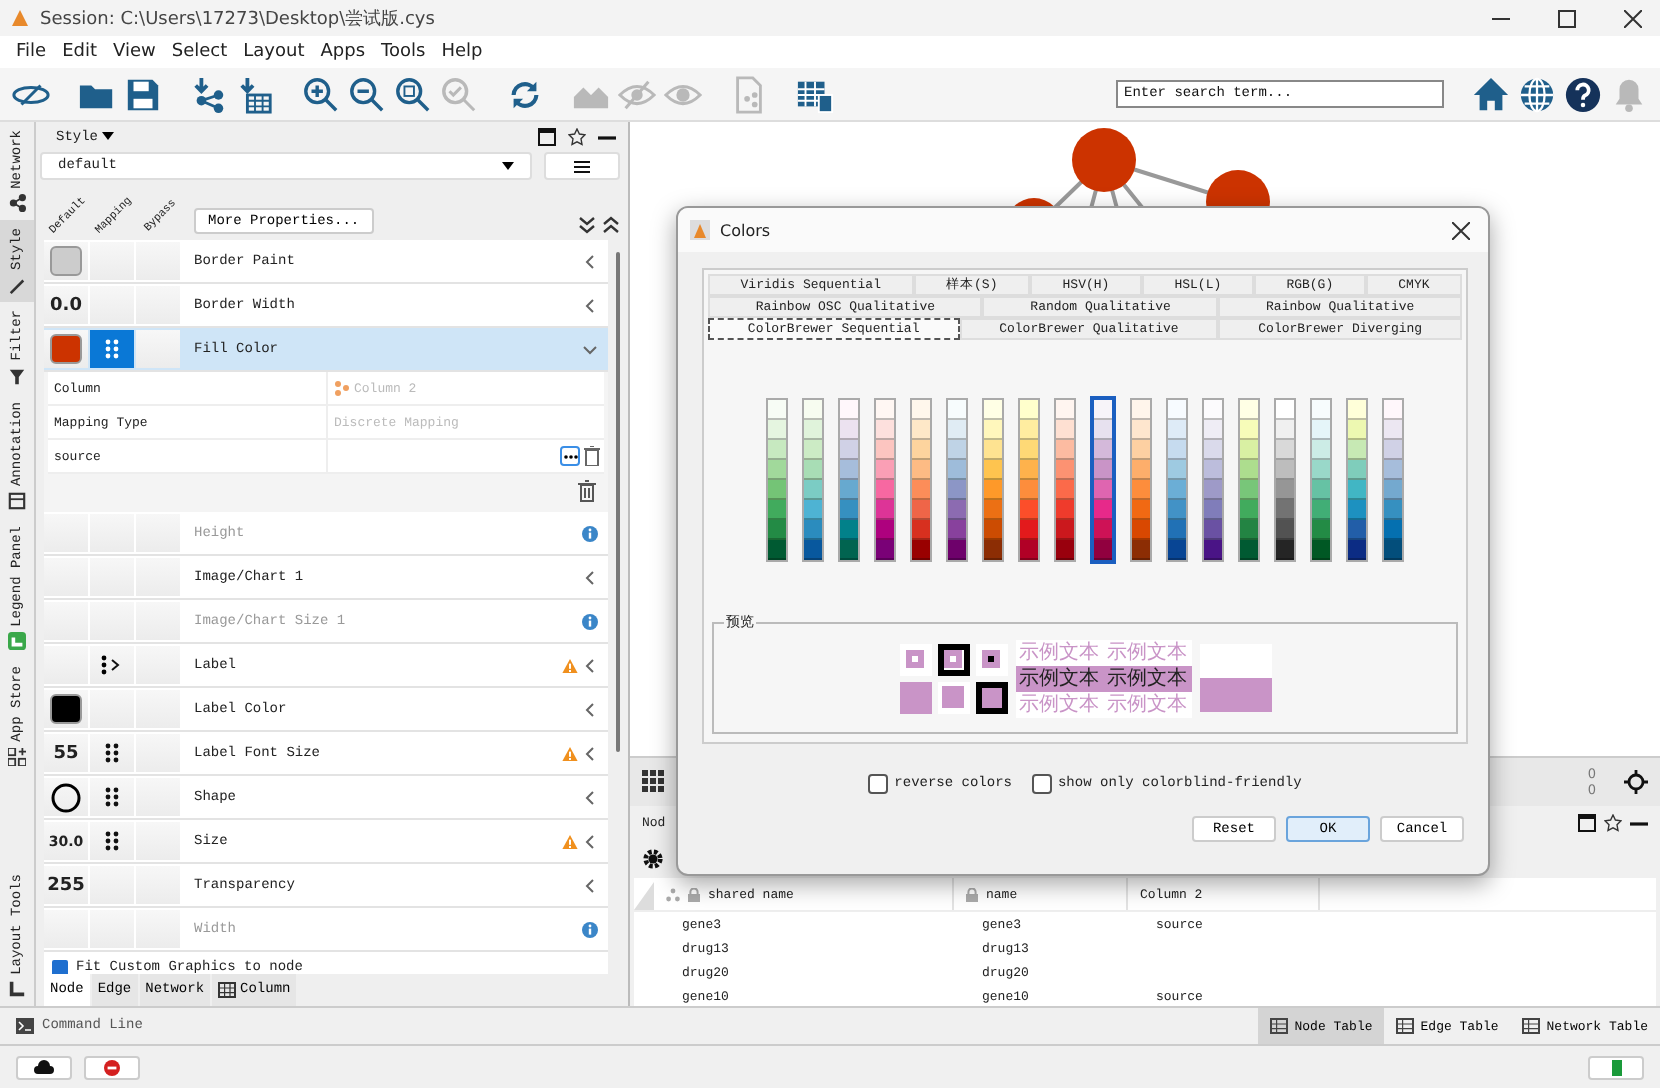 The width and height of the screenshot is (1660, 1088). Describe the element at coordinates (587, 225) in the screenshot. I see `expand-all-icon` at that location.